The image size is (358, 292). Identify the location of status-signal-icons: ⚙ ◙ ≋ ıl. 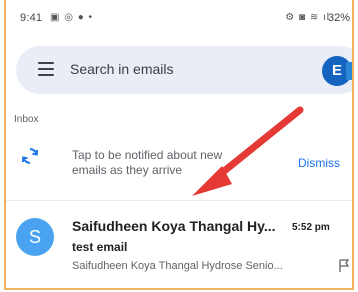
(307, 17).